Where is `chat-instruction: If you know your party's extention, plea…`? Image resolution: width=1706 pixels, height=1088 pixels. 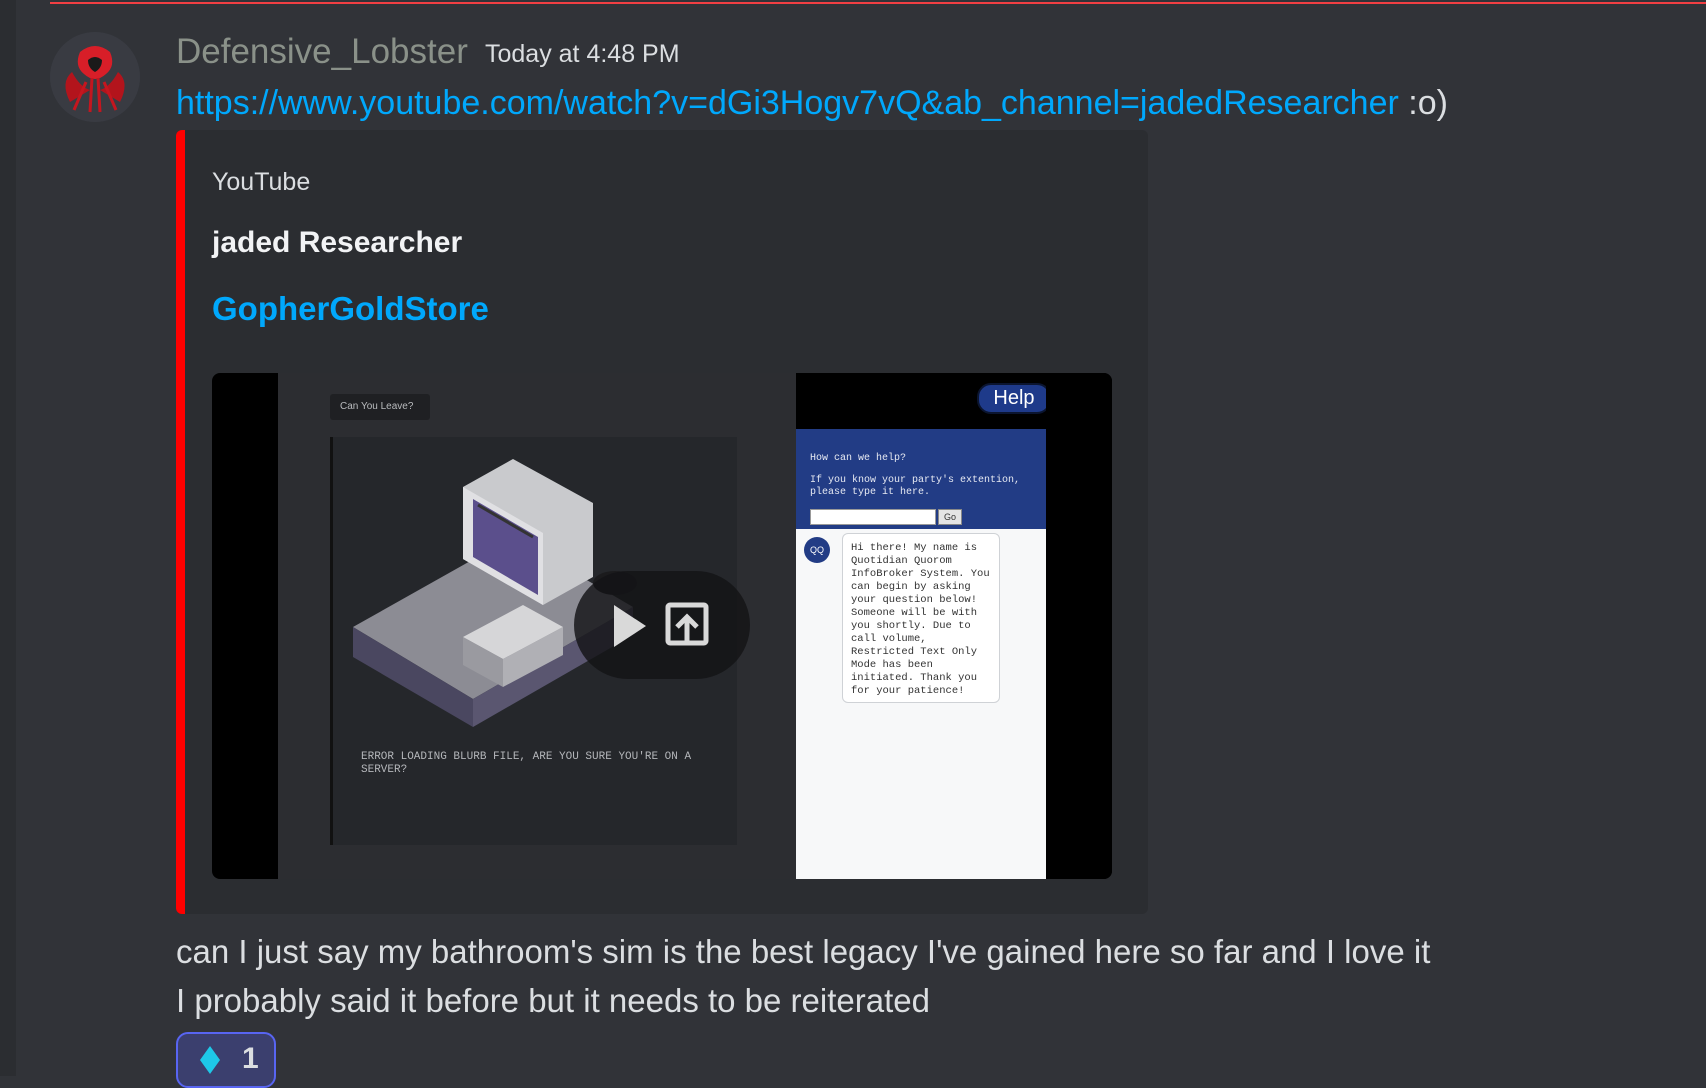 chat-instruction: If you know your party's extention, plea… is located at coordinates (915, 486).